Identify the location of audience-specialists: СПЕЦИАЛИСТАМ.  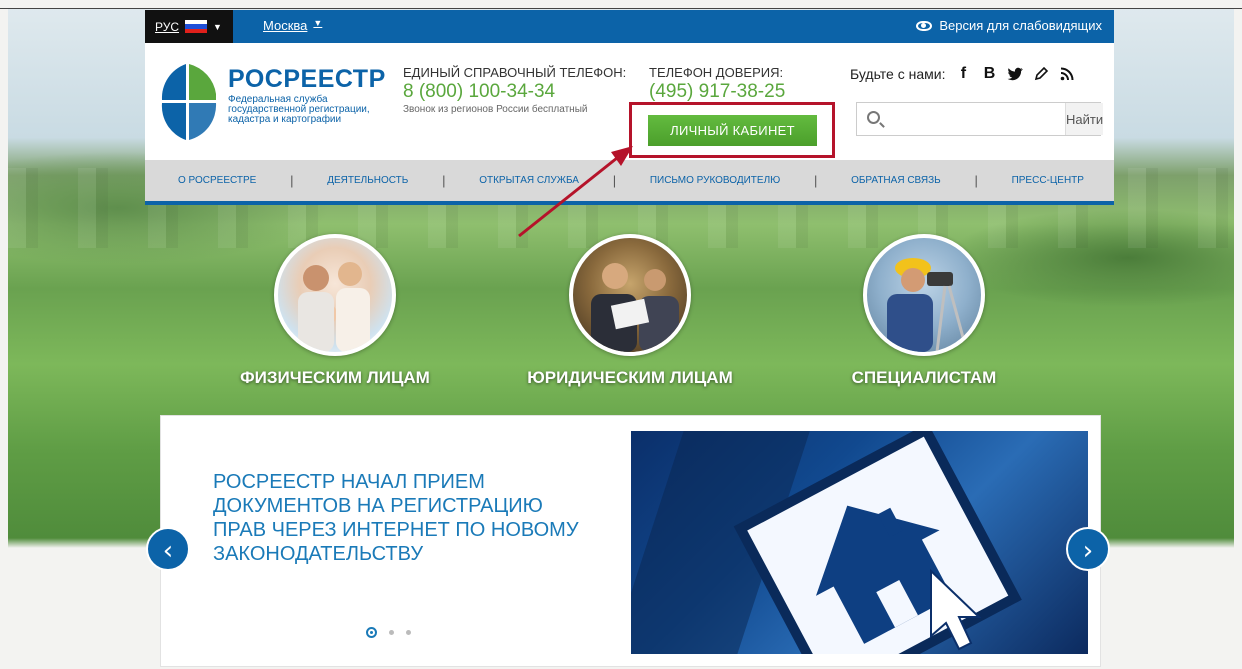
(924, 311).